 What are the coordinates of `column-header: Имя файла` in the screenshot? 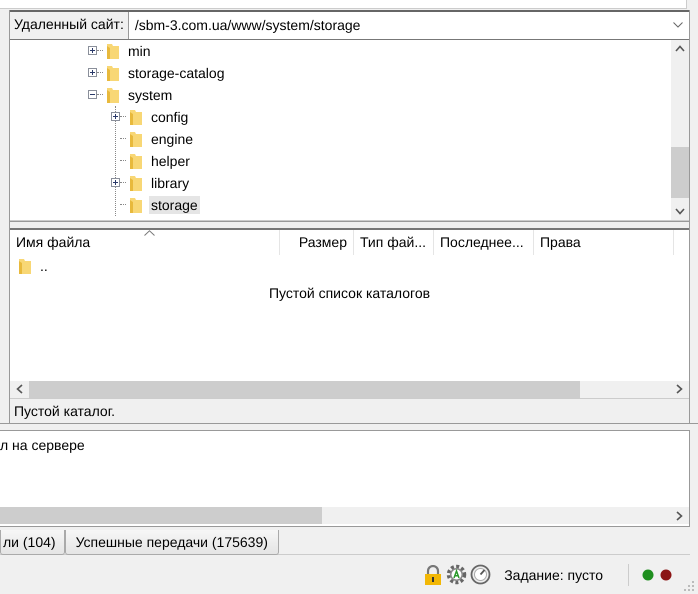 It's located at (145, 243).